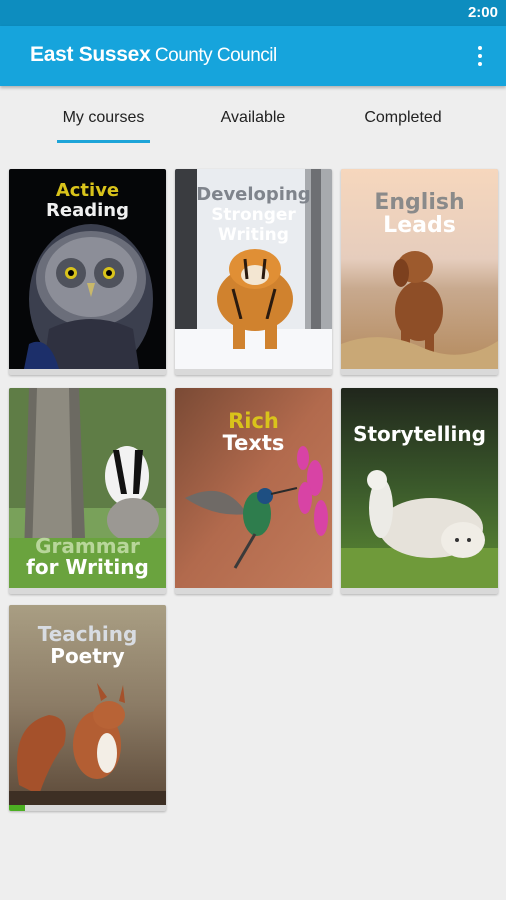  Describe the element at coordinates (482, 12) in the screenshot. I see `status-time: 2:00` at that location.